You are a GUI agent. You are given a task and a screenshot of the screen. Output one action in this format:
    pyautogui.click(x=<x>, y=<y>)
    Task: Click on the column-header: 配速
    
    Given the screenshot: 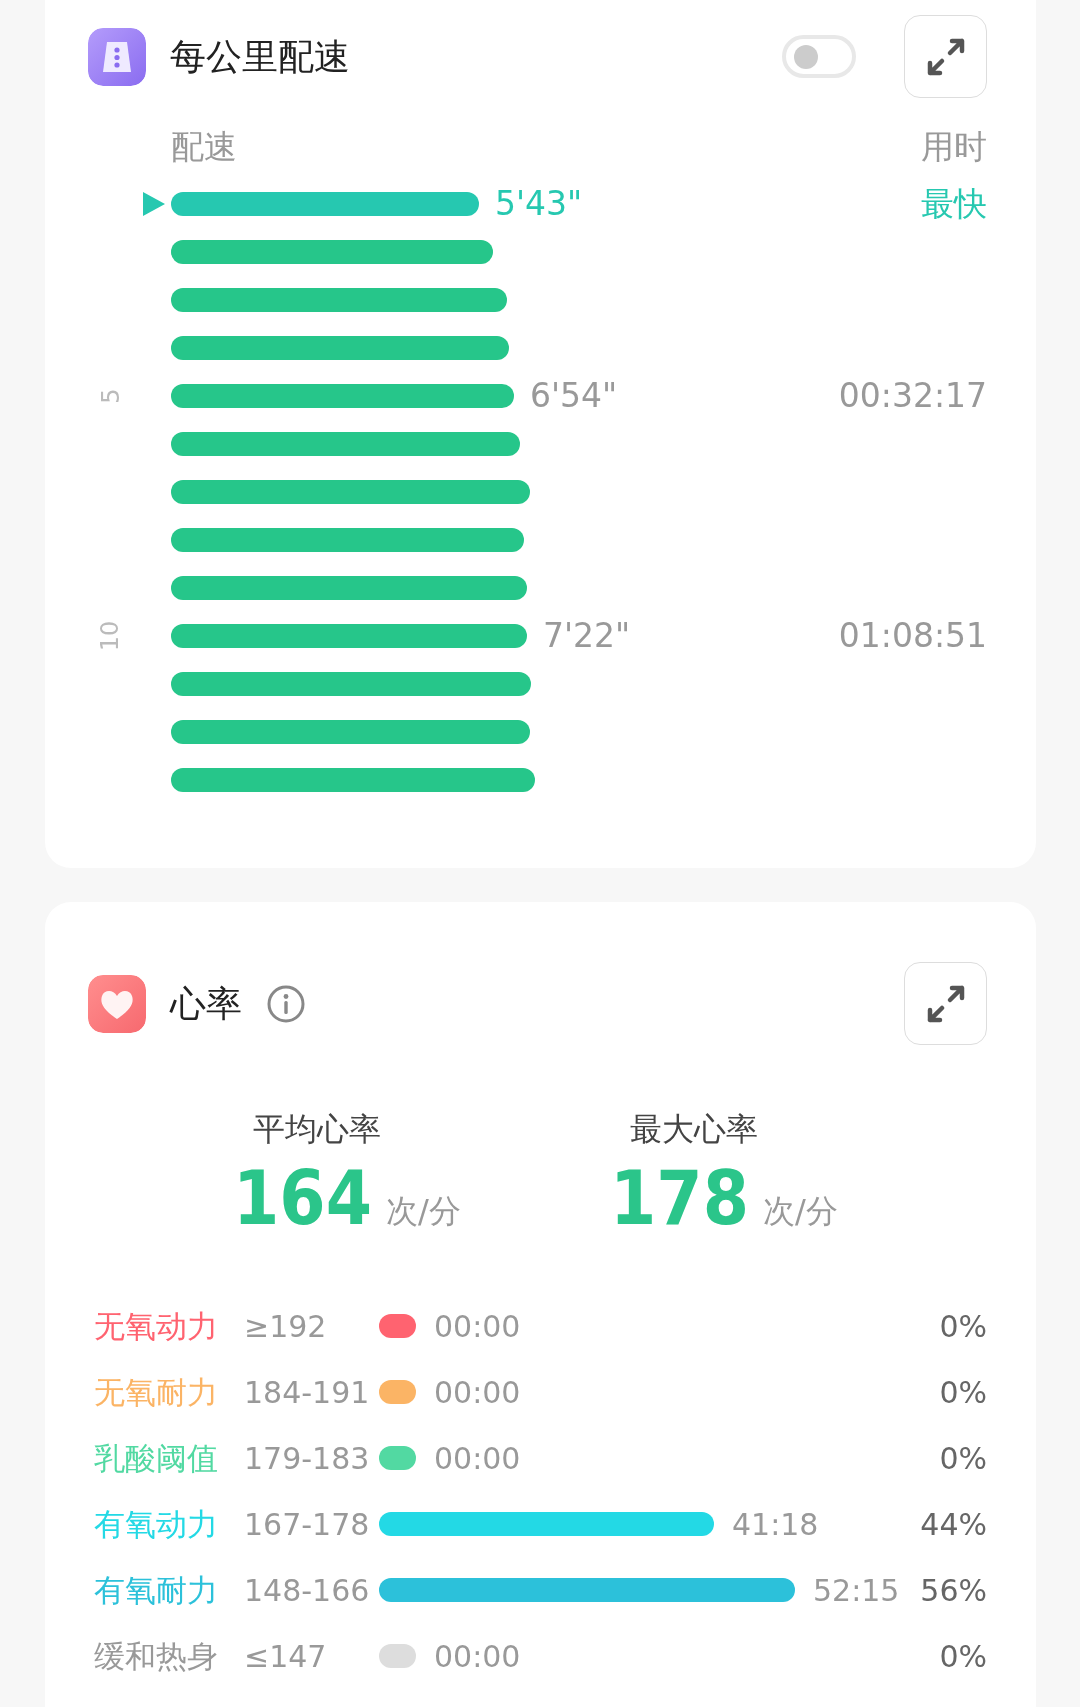 What is the action you would take?
    pyautogui.click(x=204, y=147)
    